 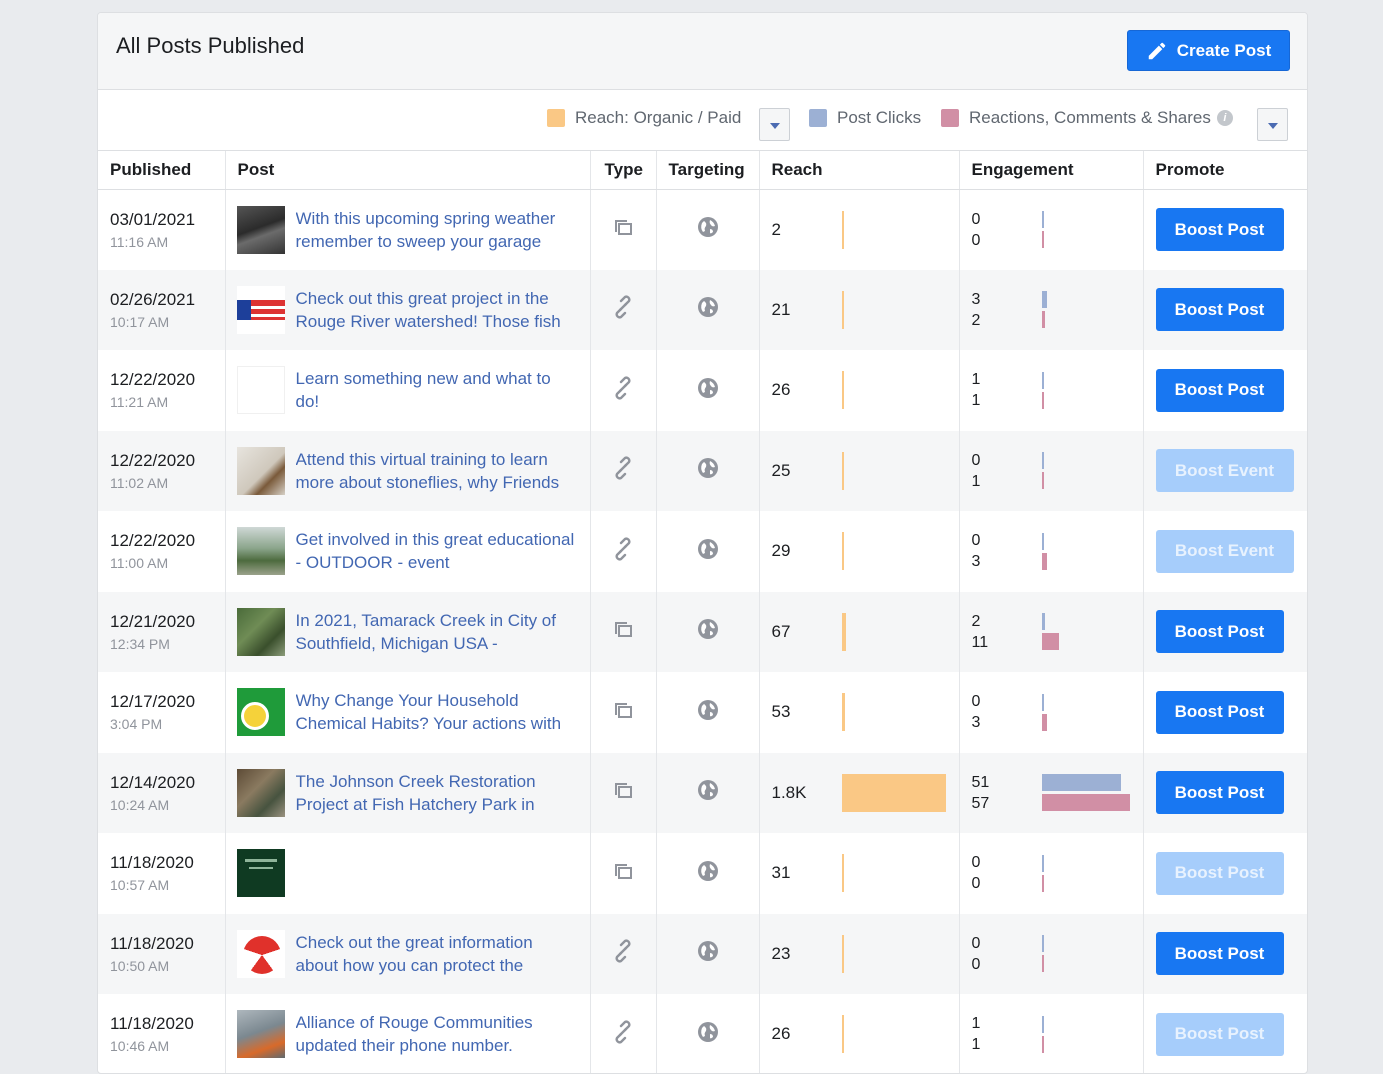 I want to click on post-link, so click(x=436, y=873).